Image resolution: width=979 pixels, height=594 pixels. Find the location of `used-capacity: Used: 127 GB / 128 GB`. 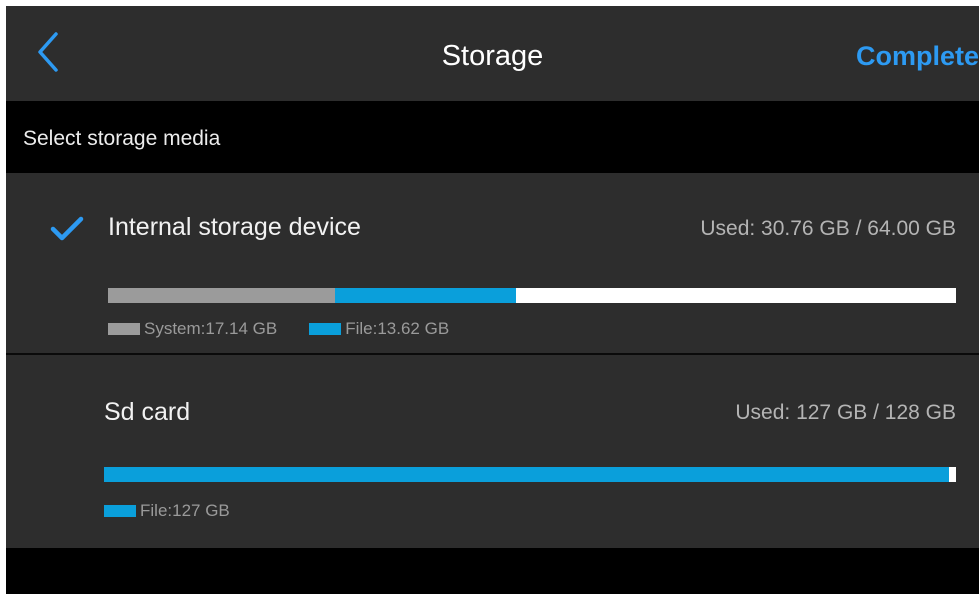

used-capacity: Used: 127 GB / 128 GB is located at coordinates (845, 412).